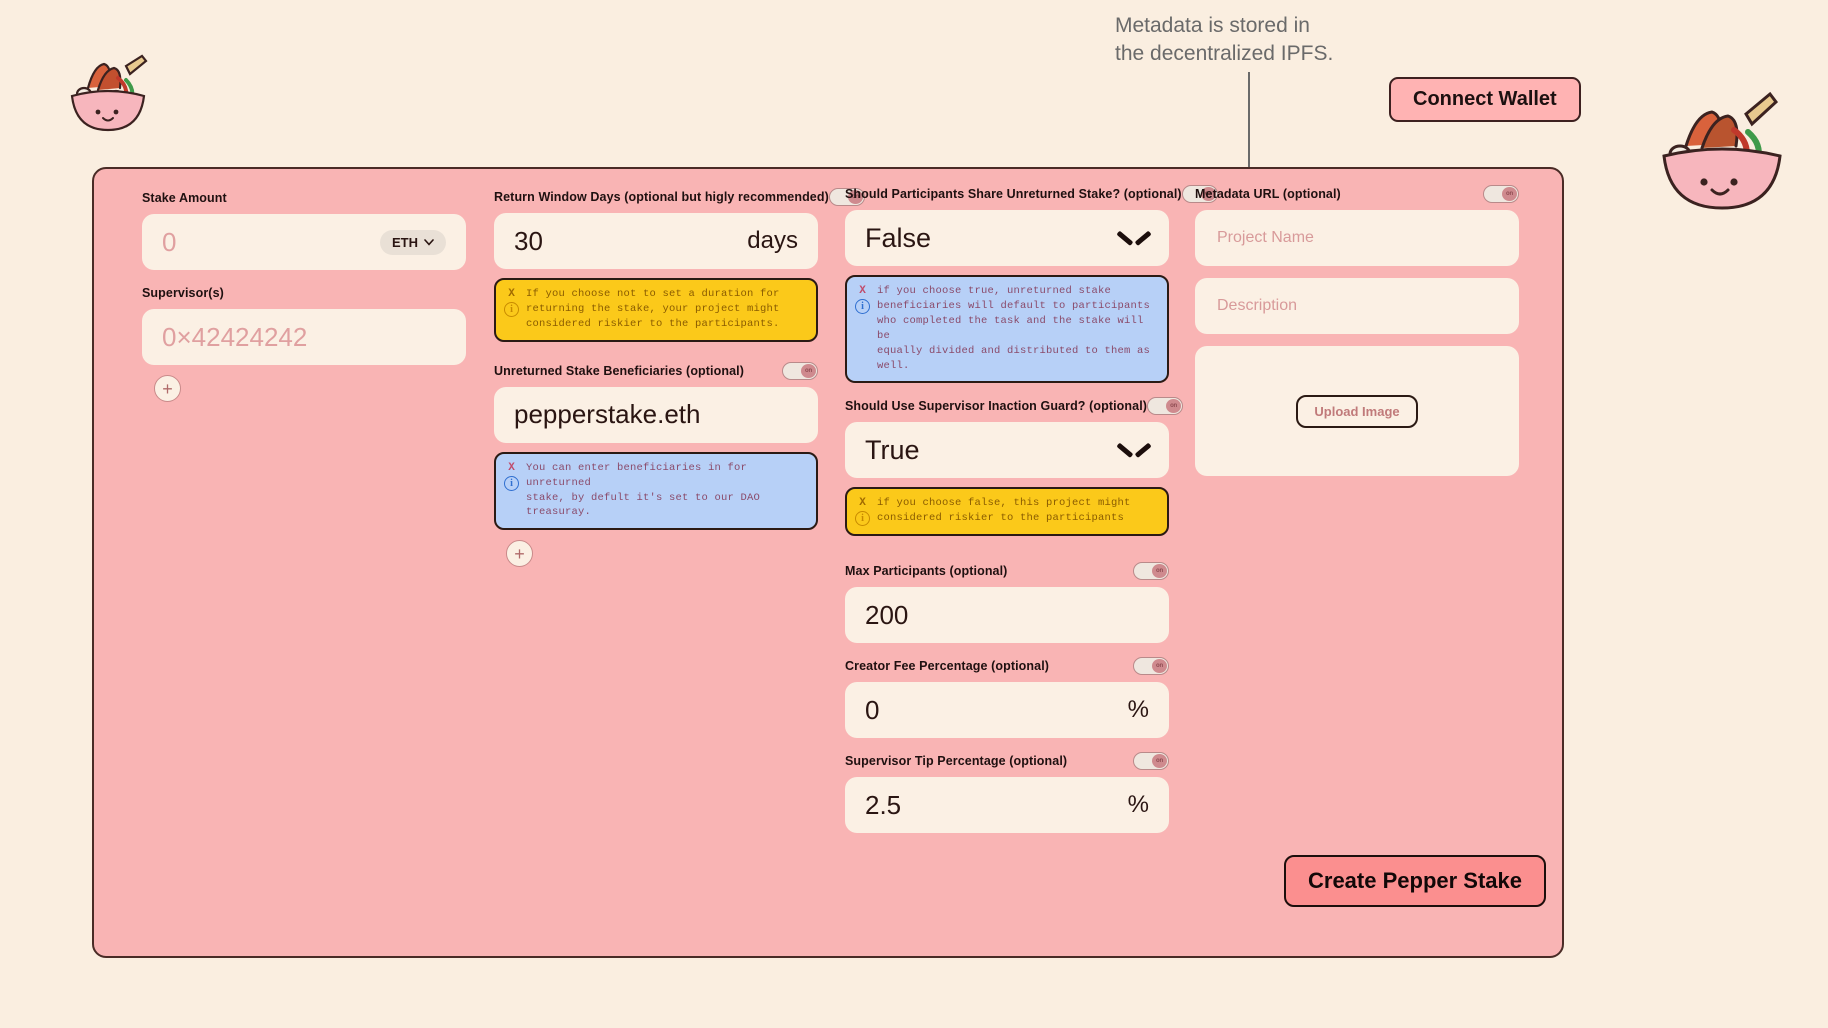 This screenshot has height=1028, width=1828. Describe the element at coordinates (167, 388) in the screenshot. I see `add-supervisor-button: +` at that location.